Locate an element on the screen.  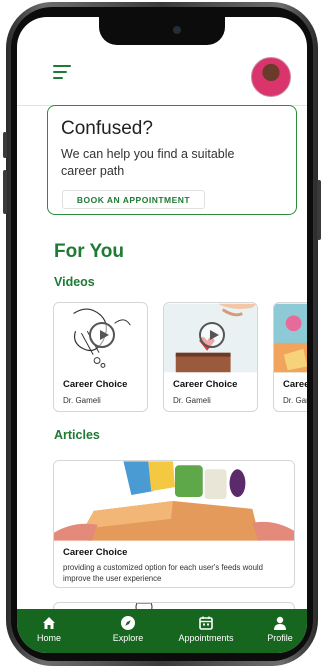
videos-heading: Videos is located at coordinates (74, 282).